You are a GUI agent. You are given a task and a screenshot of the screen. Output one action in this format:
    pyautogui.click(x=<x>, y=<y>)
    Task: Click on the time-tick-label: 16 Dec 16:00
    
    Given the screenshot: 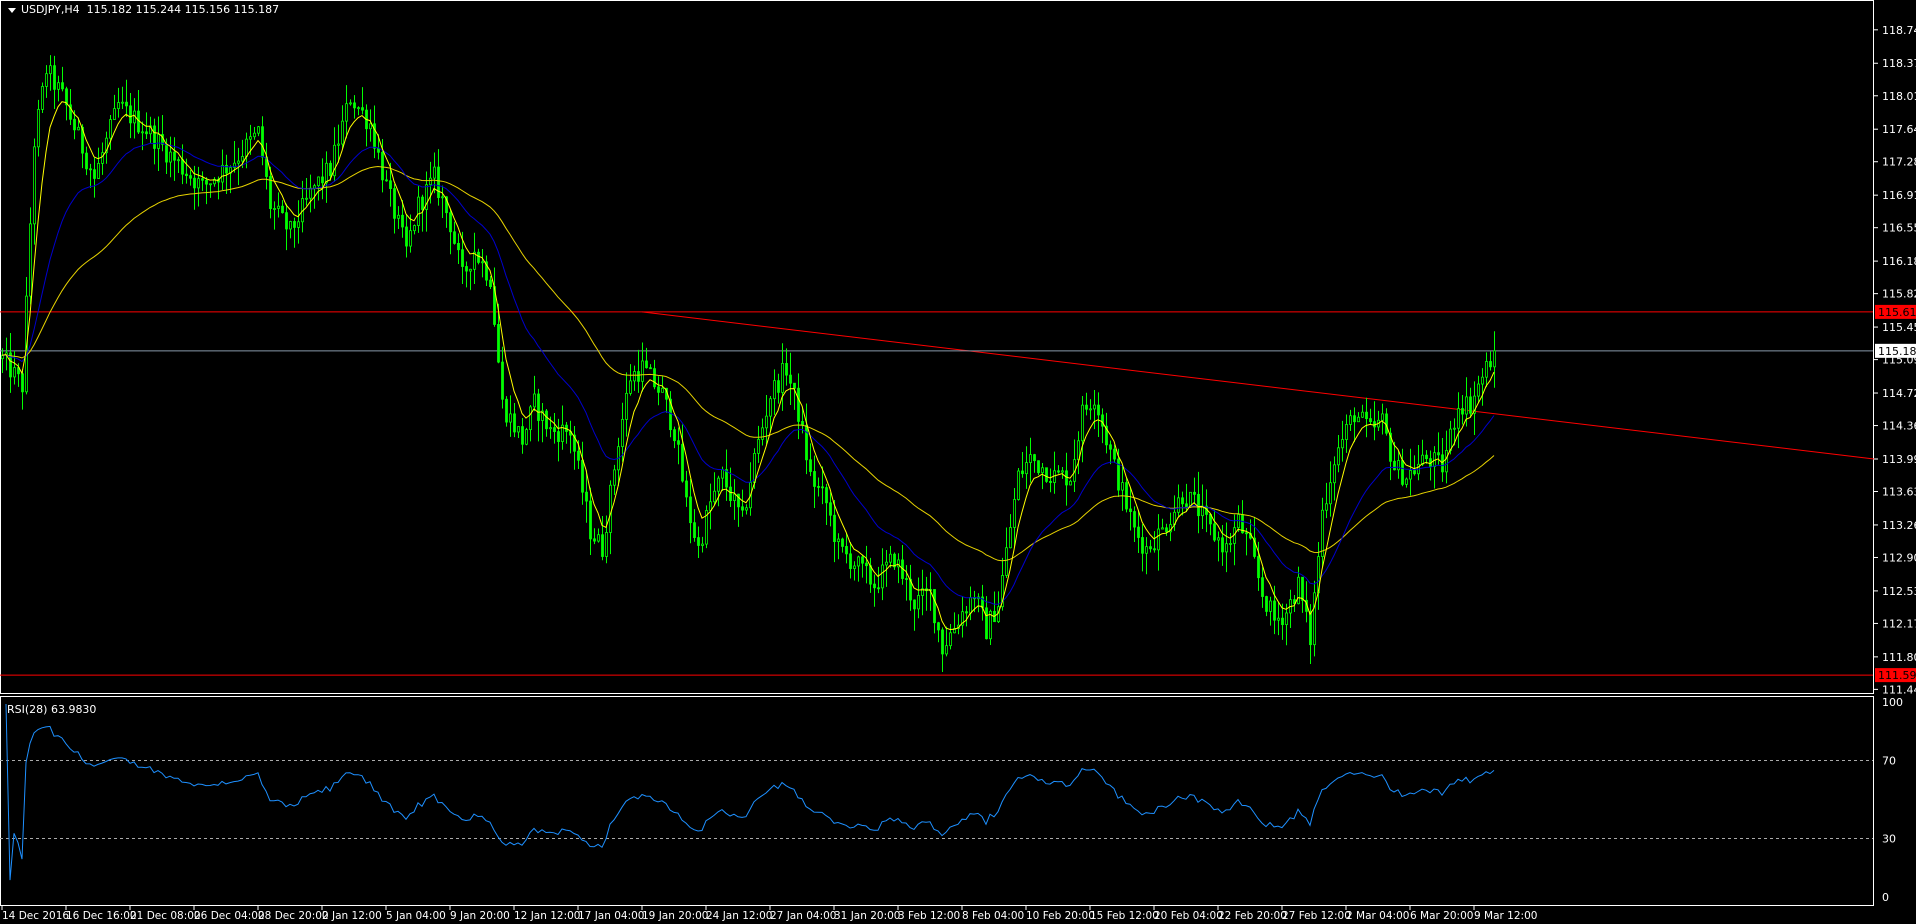 What is the action you would take?
    pyautogui.click(x=101, y=916)
    